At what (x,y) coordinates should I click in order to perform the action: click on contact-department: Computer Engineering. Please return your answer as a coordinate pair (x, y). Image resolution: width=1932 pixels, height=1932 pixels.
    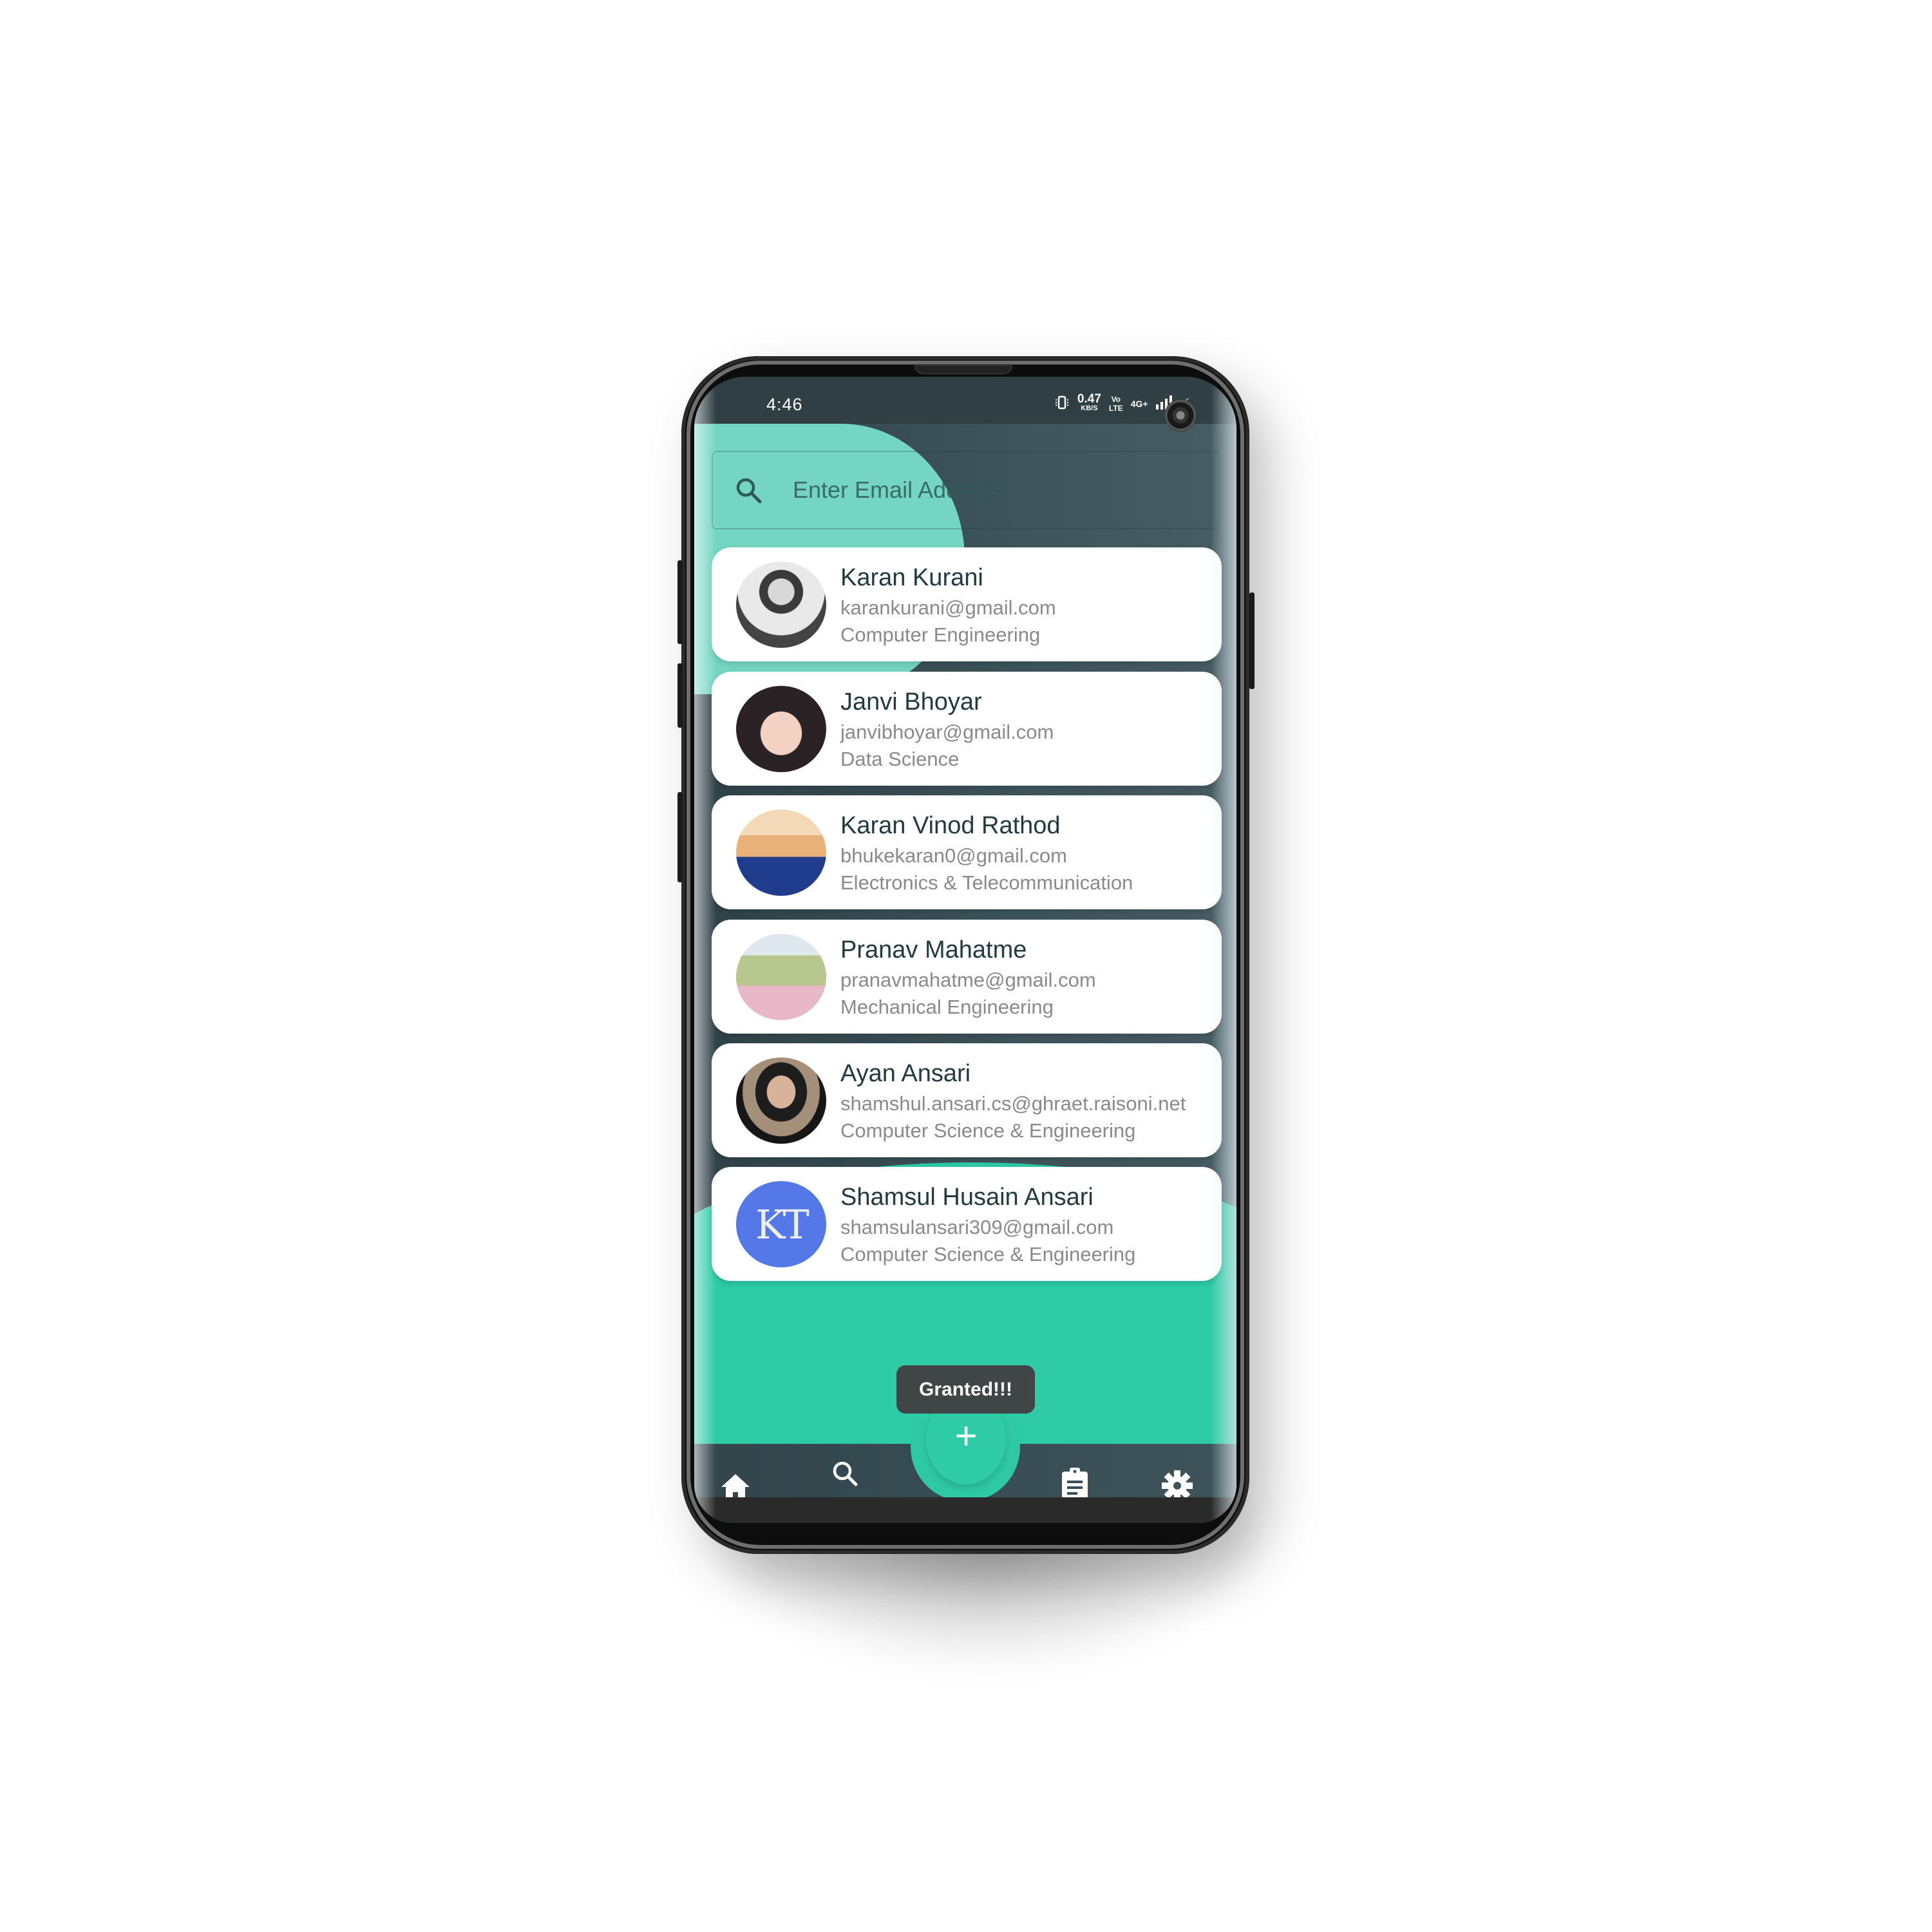
    Looking at the image, I should click on (941, 635).